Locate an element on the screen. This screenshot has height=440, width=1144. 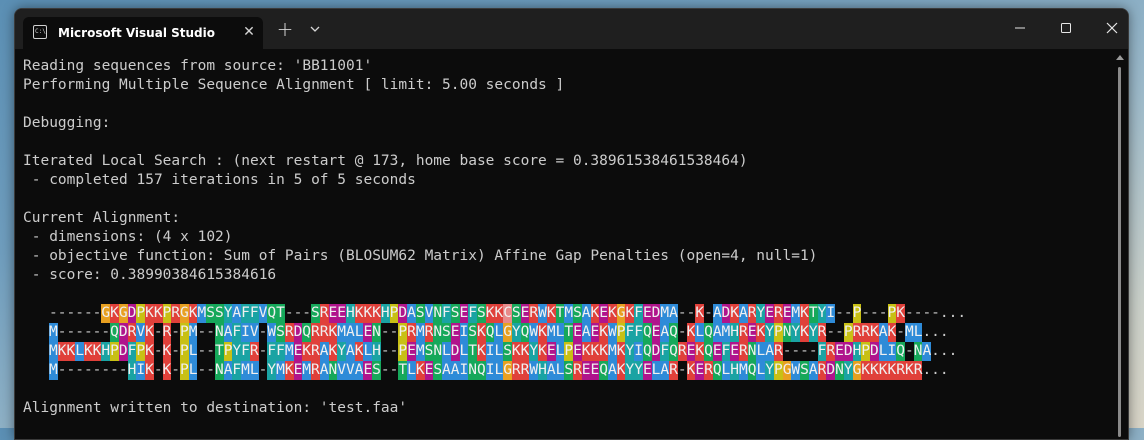
minimize-button is located at coordinates (1020, 28).